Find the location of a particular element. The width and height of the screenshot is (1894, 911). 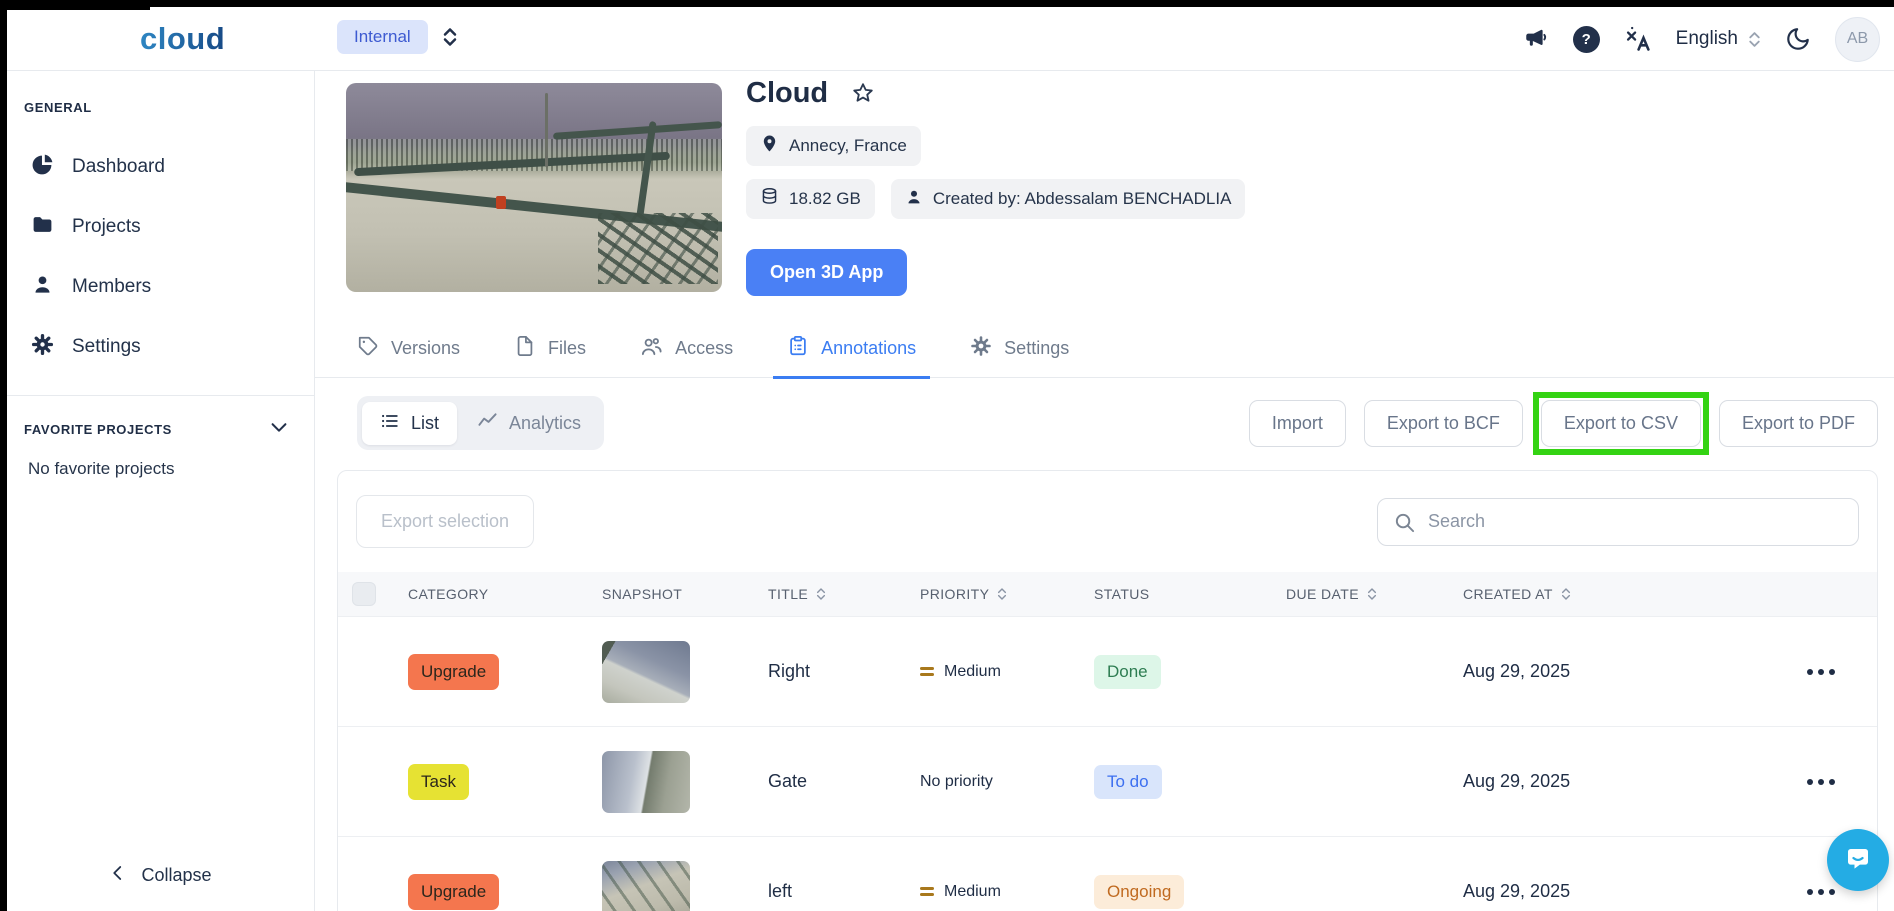

view-list-button: List is located at coordinates (410, 423).